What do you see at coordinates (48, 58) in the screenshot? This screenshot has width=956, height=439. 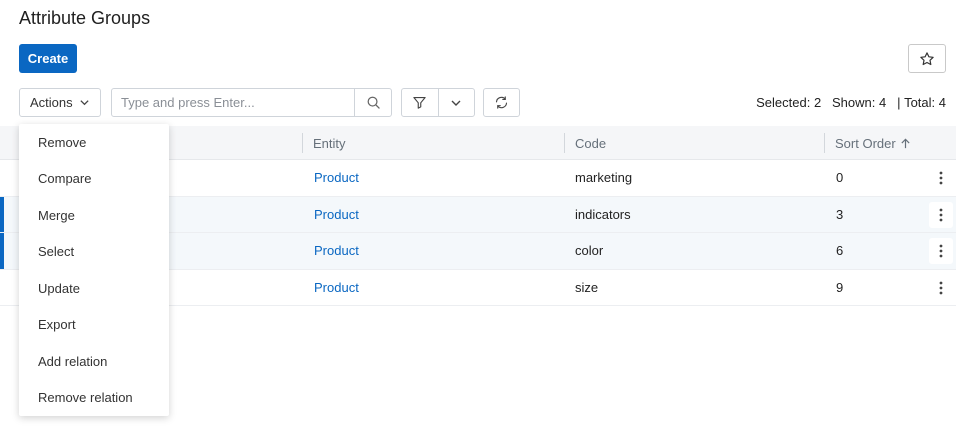 I see `create-button: Create` at bounding box center [48, 58].